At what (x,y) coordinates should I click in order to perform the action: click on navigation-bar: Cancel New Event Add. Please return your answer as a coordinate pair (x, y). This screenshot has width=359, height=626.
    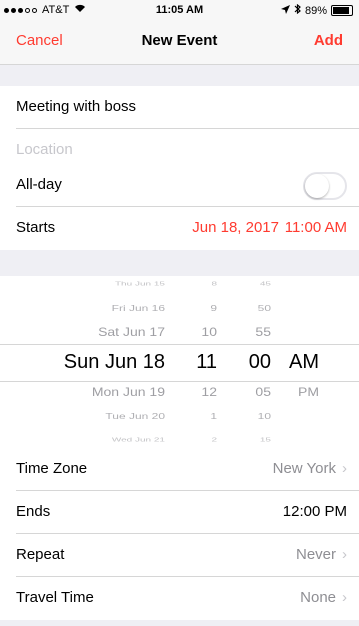
    Looking at the image, I should click on (179, 42).